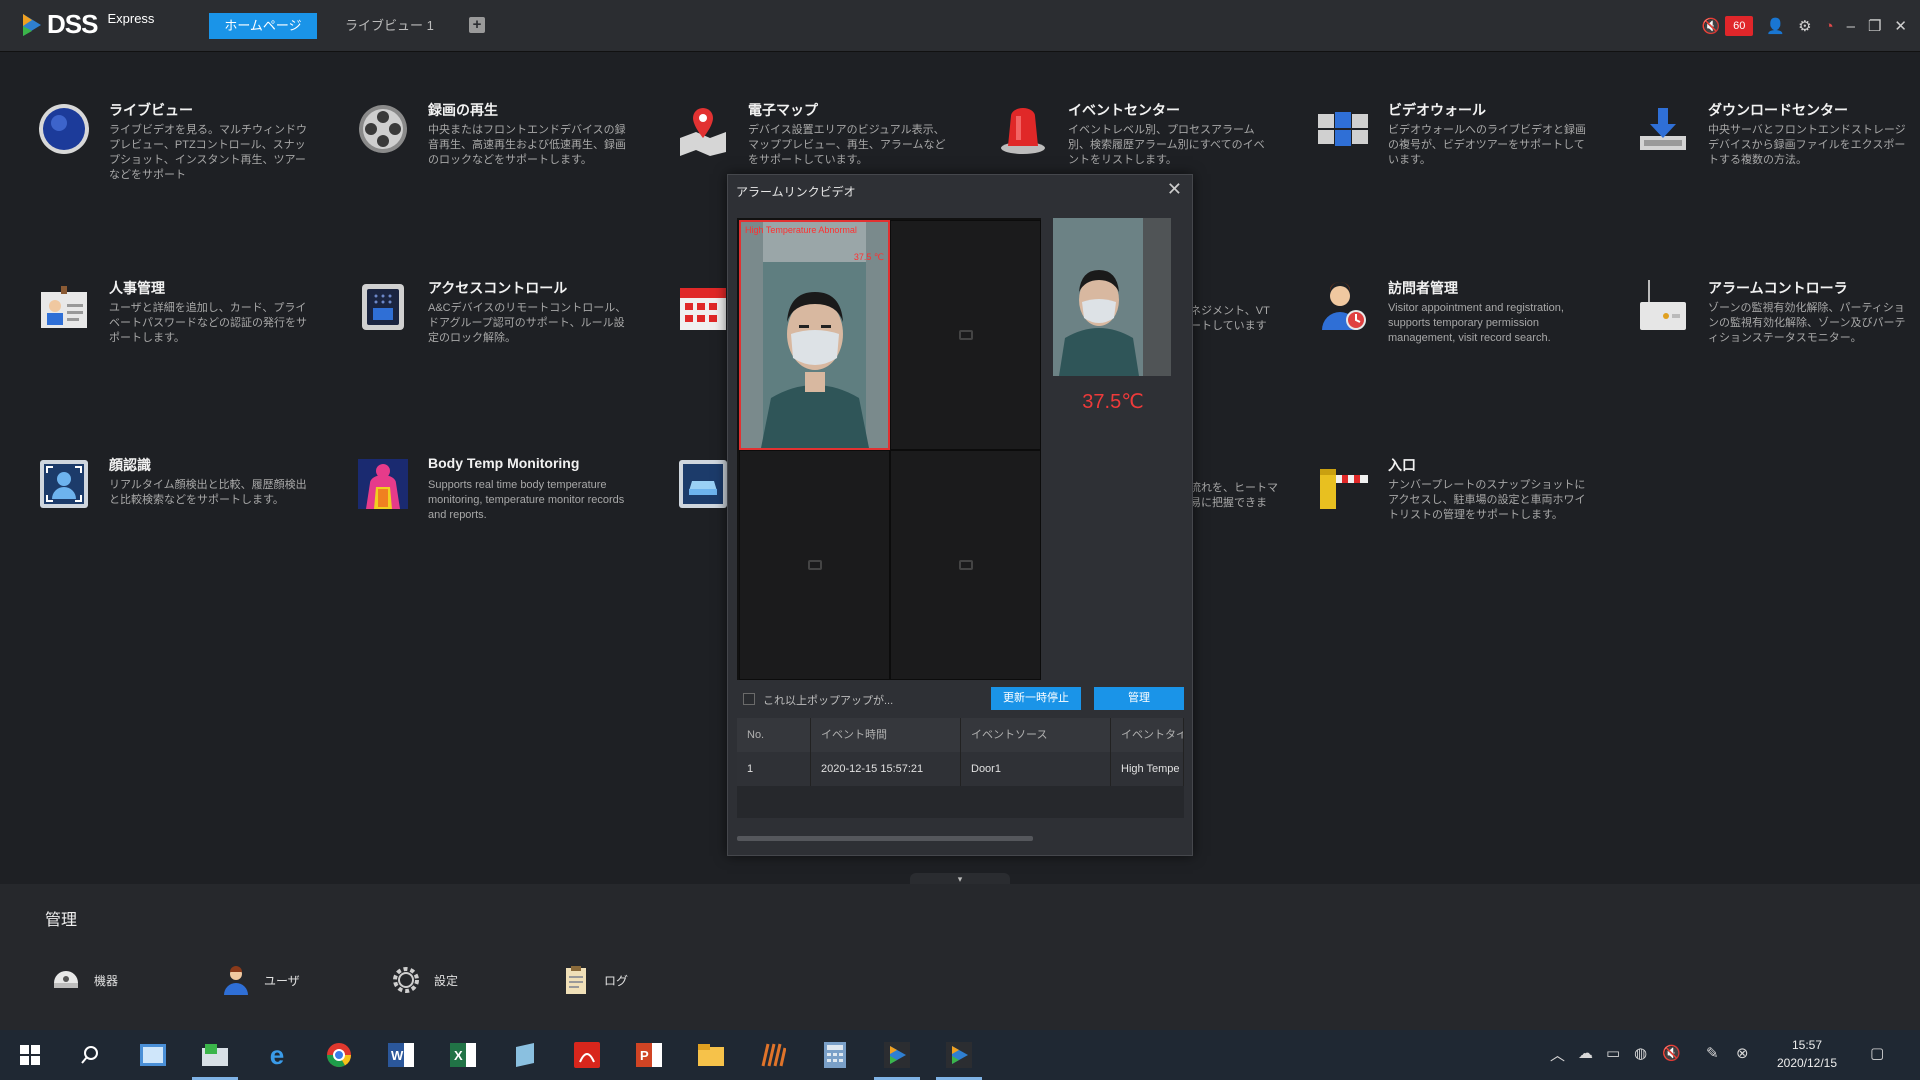 Image resolution: width=1920 pixels, height=1080 pixels. Describe the element at coordinates (383, 484) in the screenshot. I see `thermal-body-icon` at that location.